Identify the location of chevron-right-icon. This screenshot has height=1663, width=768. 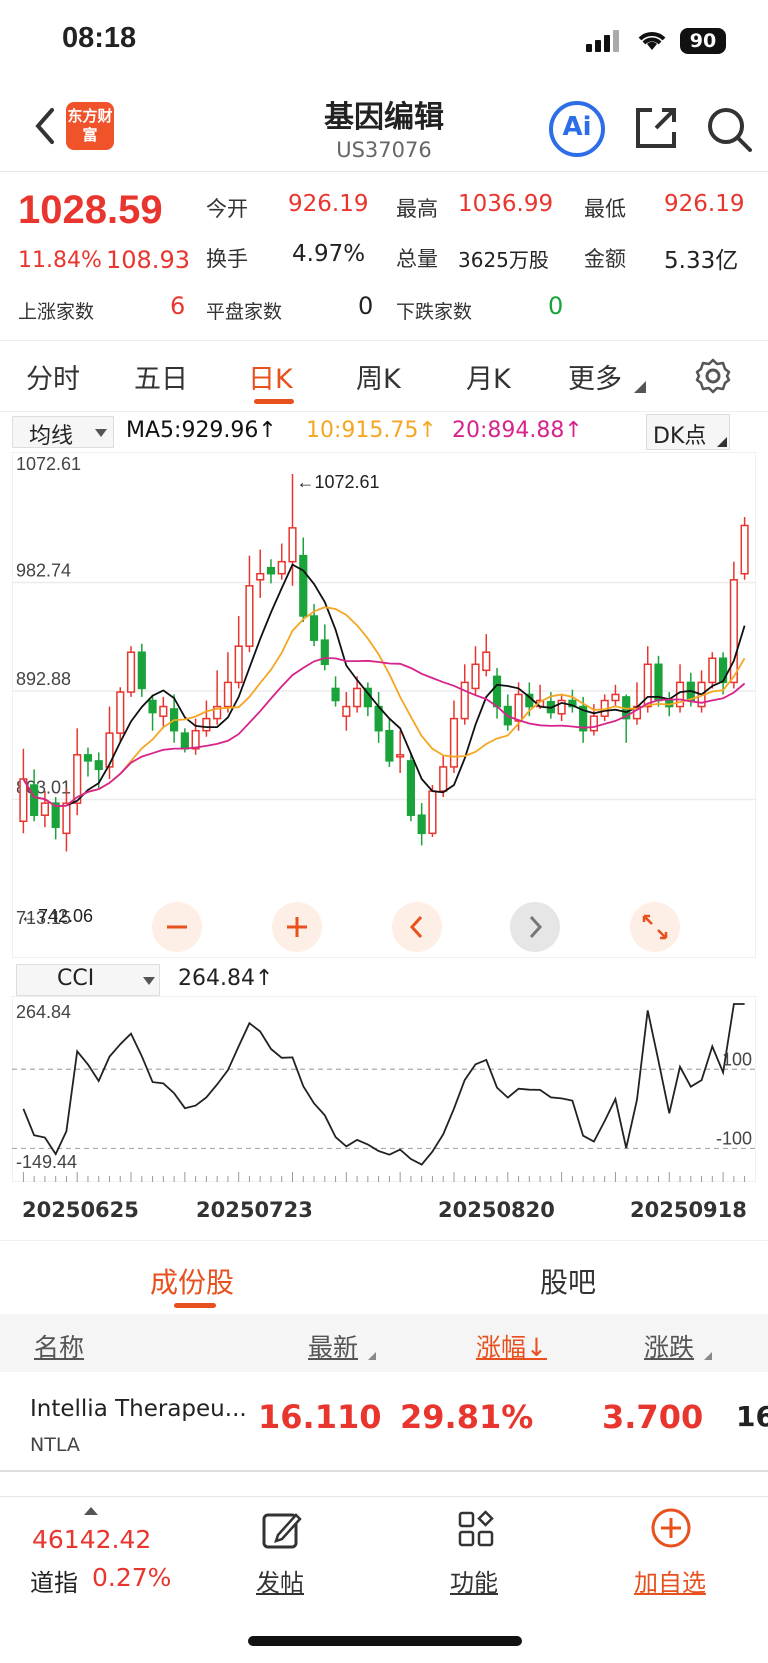
(536, 927).